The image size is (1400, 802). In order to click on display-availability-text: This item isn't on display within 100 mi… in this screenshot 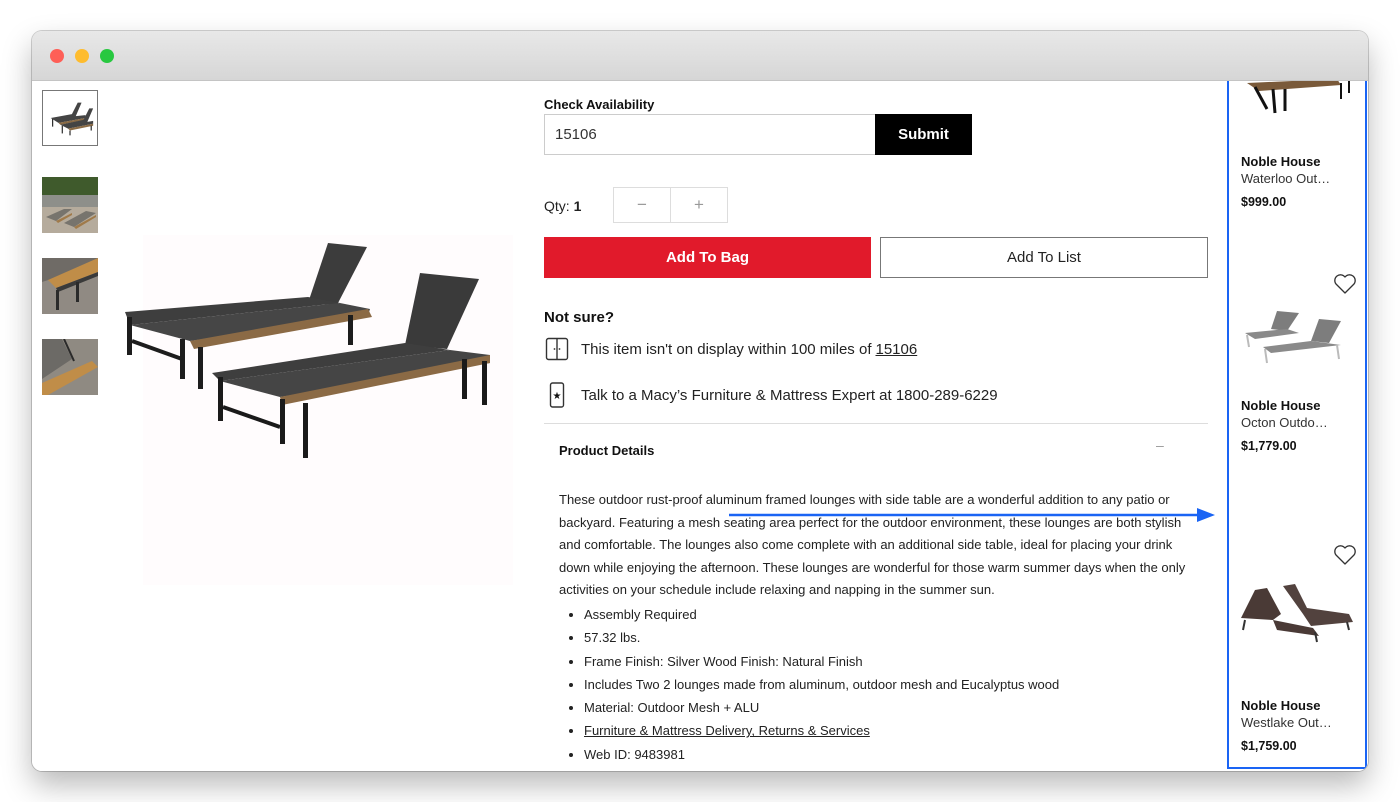, I will do `click(726, 349)`.